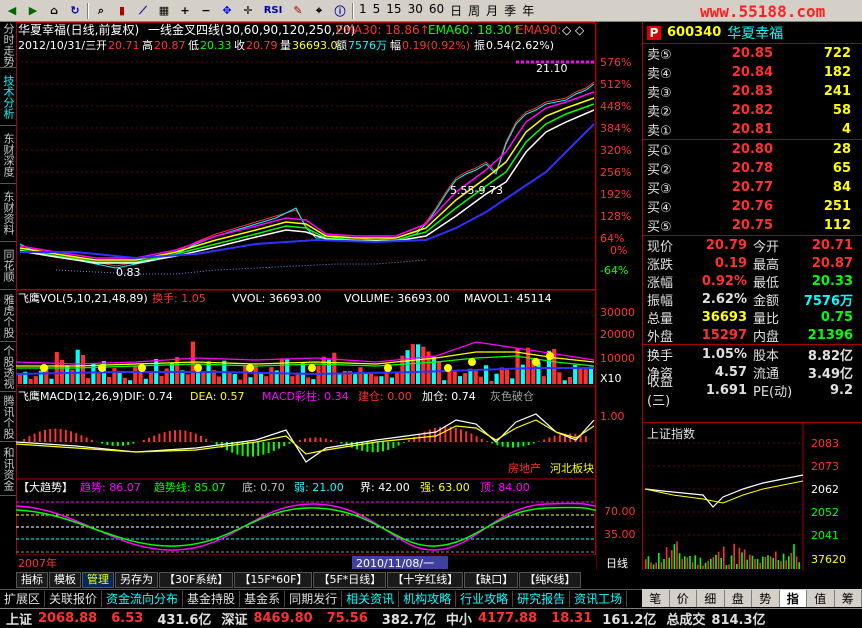 This screenshot has height=628, width=862. I want to click on left-tab-0: 分时走势, so click(8, 45).